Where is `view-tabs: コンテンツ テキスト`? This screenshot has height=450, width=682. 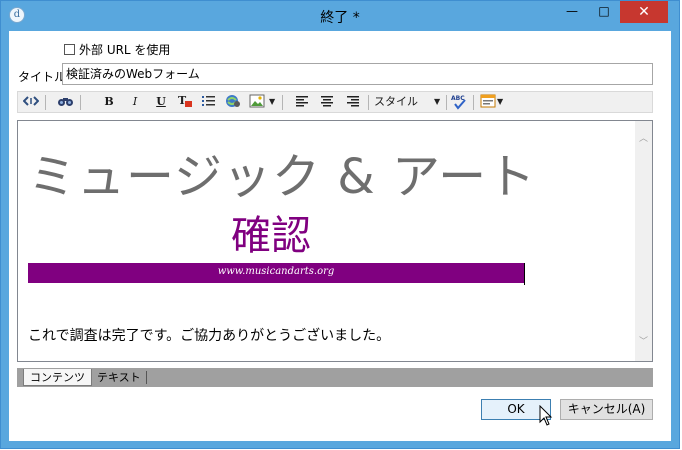
view-tabs: コンテンツ テキスト is located at coordinates (335, 377).